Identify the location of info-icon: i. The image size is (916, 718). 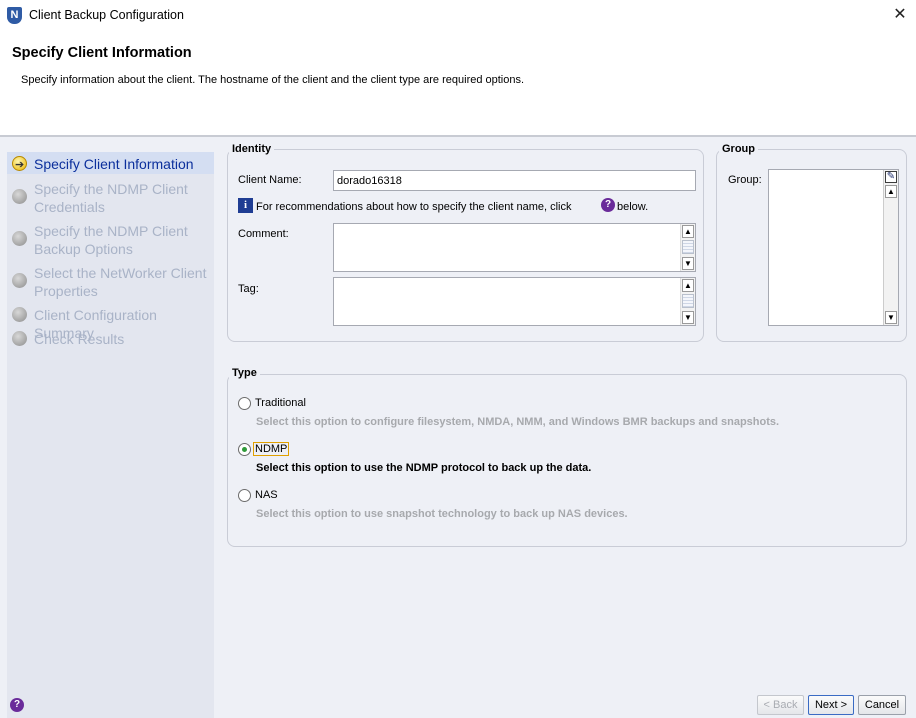
(245, 205).